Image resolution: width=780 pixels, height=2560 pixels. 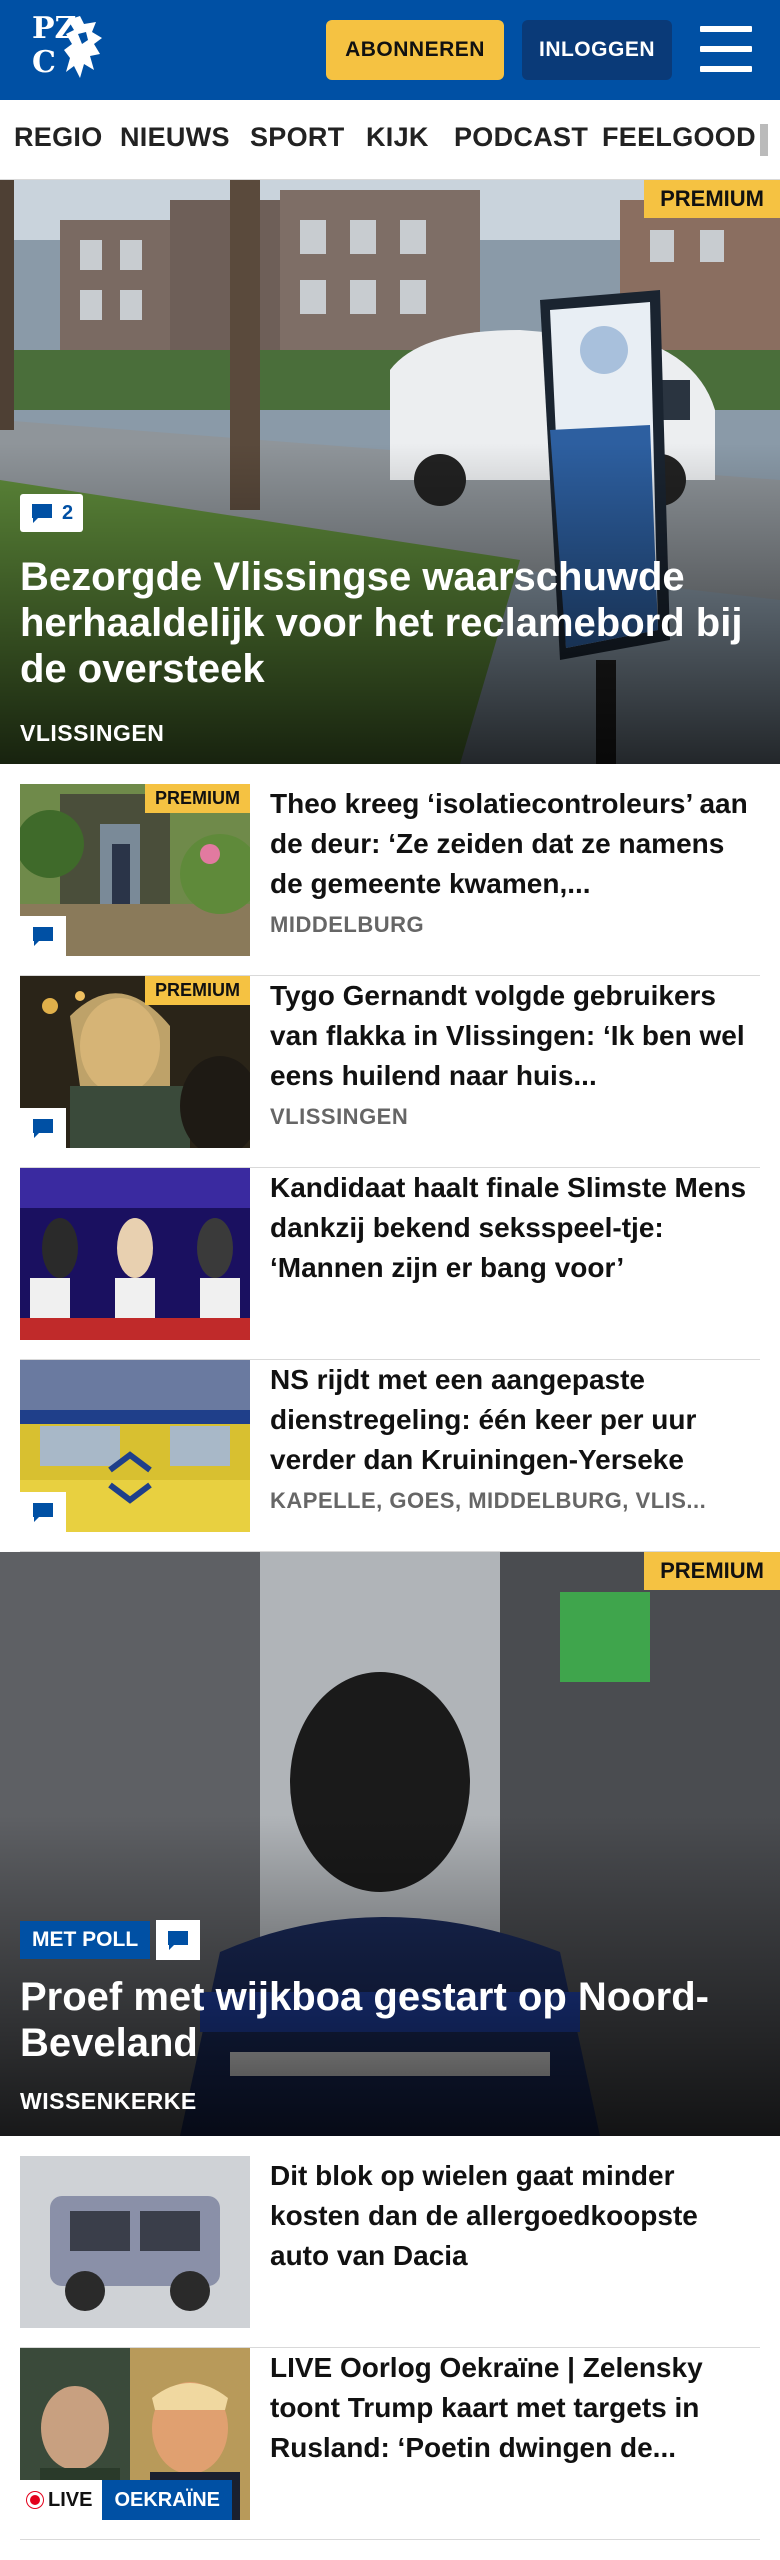 I want to click on login-button: INLOGGEN, so click(x=597, y=50).